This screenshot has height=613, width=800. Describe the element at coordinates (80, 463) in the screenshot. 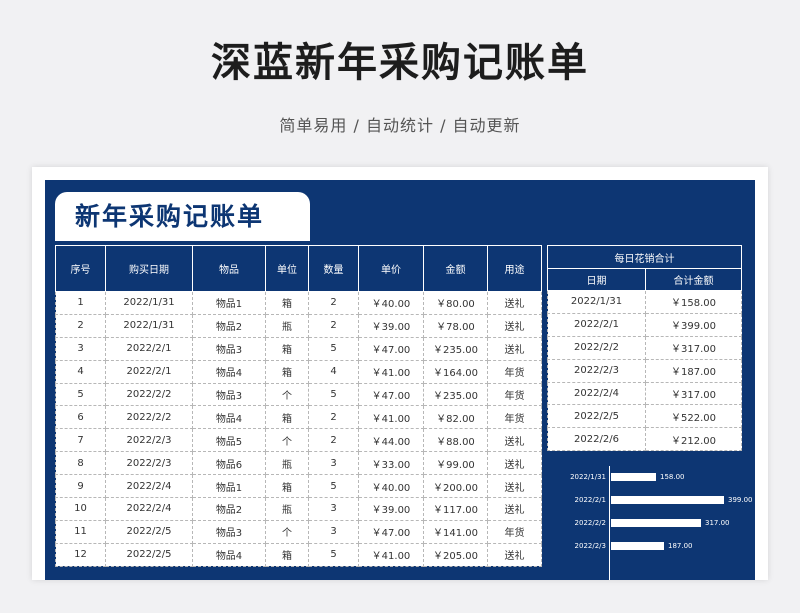

I see `table-cell: 8` at that location.